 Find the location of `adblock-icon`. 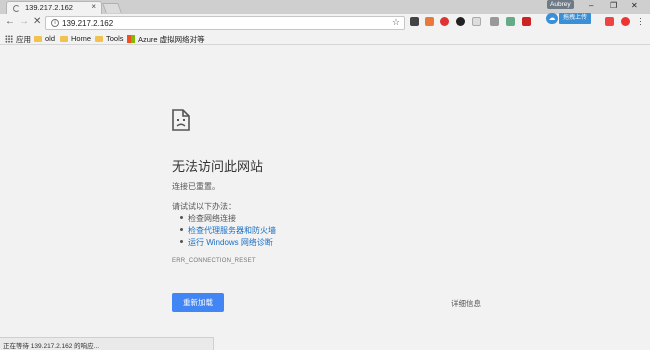

adblock-icon is located at coordinates (444, 21).